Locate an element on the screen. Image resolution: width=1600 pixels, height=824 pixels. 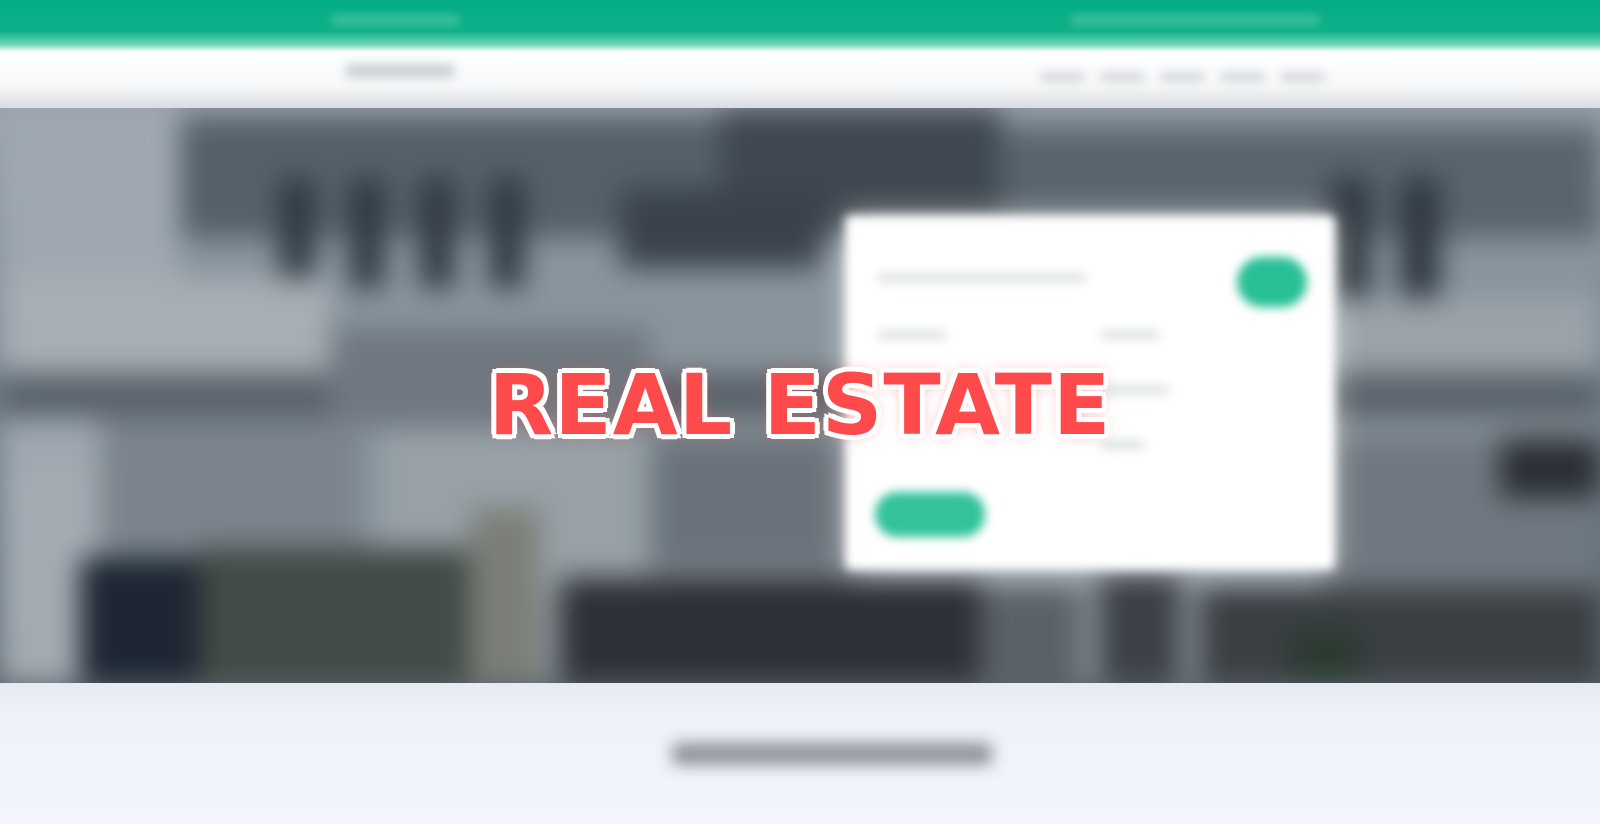
search-button is located at coordinates (930, 514).